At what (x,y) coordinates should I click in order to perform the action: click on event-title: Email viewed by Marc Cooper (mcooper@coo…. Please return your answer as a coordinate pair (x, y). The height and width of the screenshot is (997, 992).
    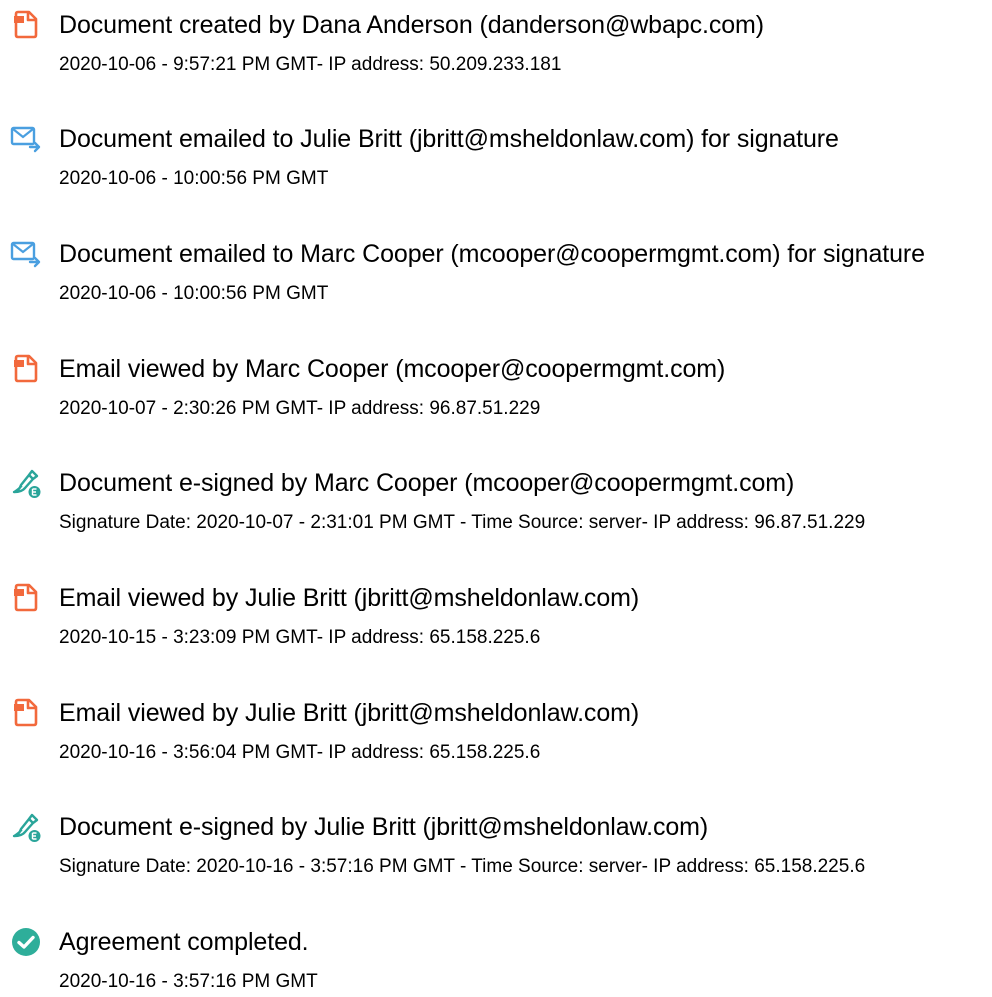
    Looking at the image, I should click on (392, 369).